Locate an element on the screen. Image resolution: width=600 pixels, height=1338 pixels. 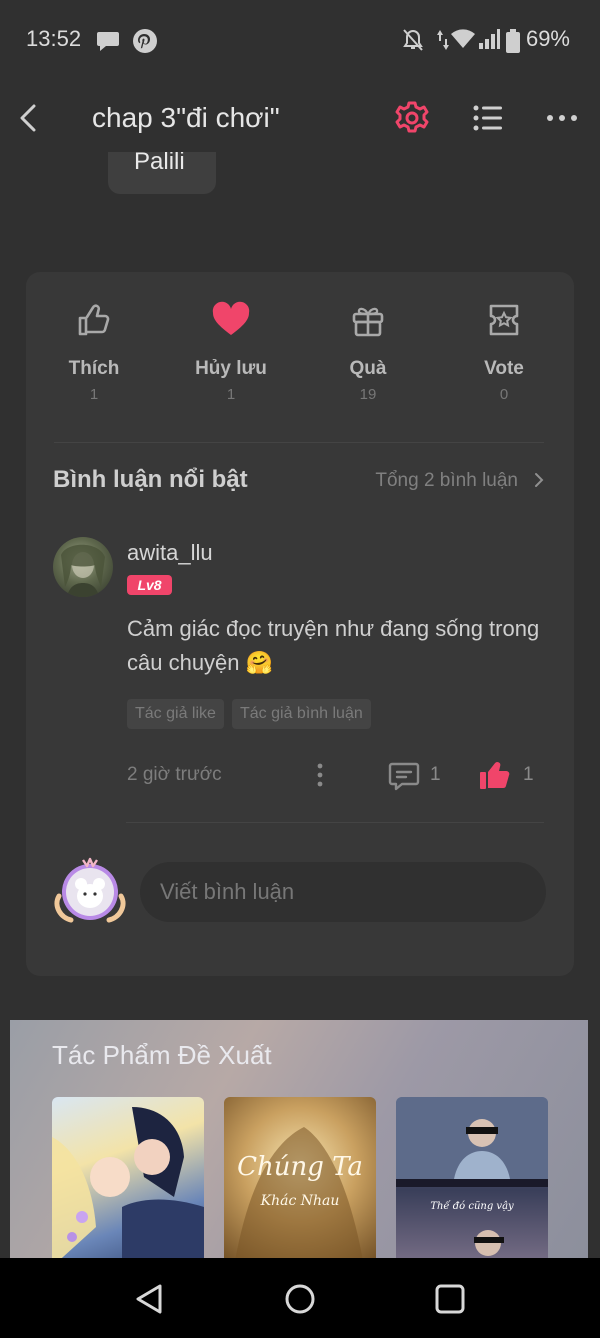
comment-like-count: 1 is located at coordinates (528, 774).